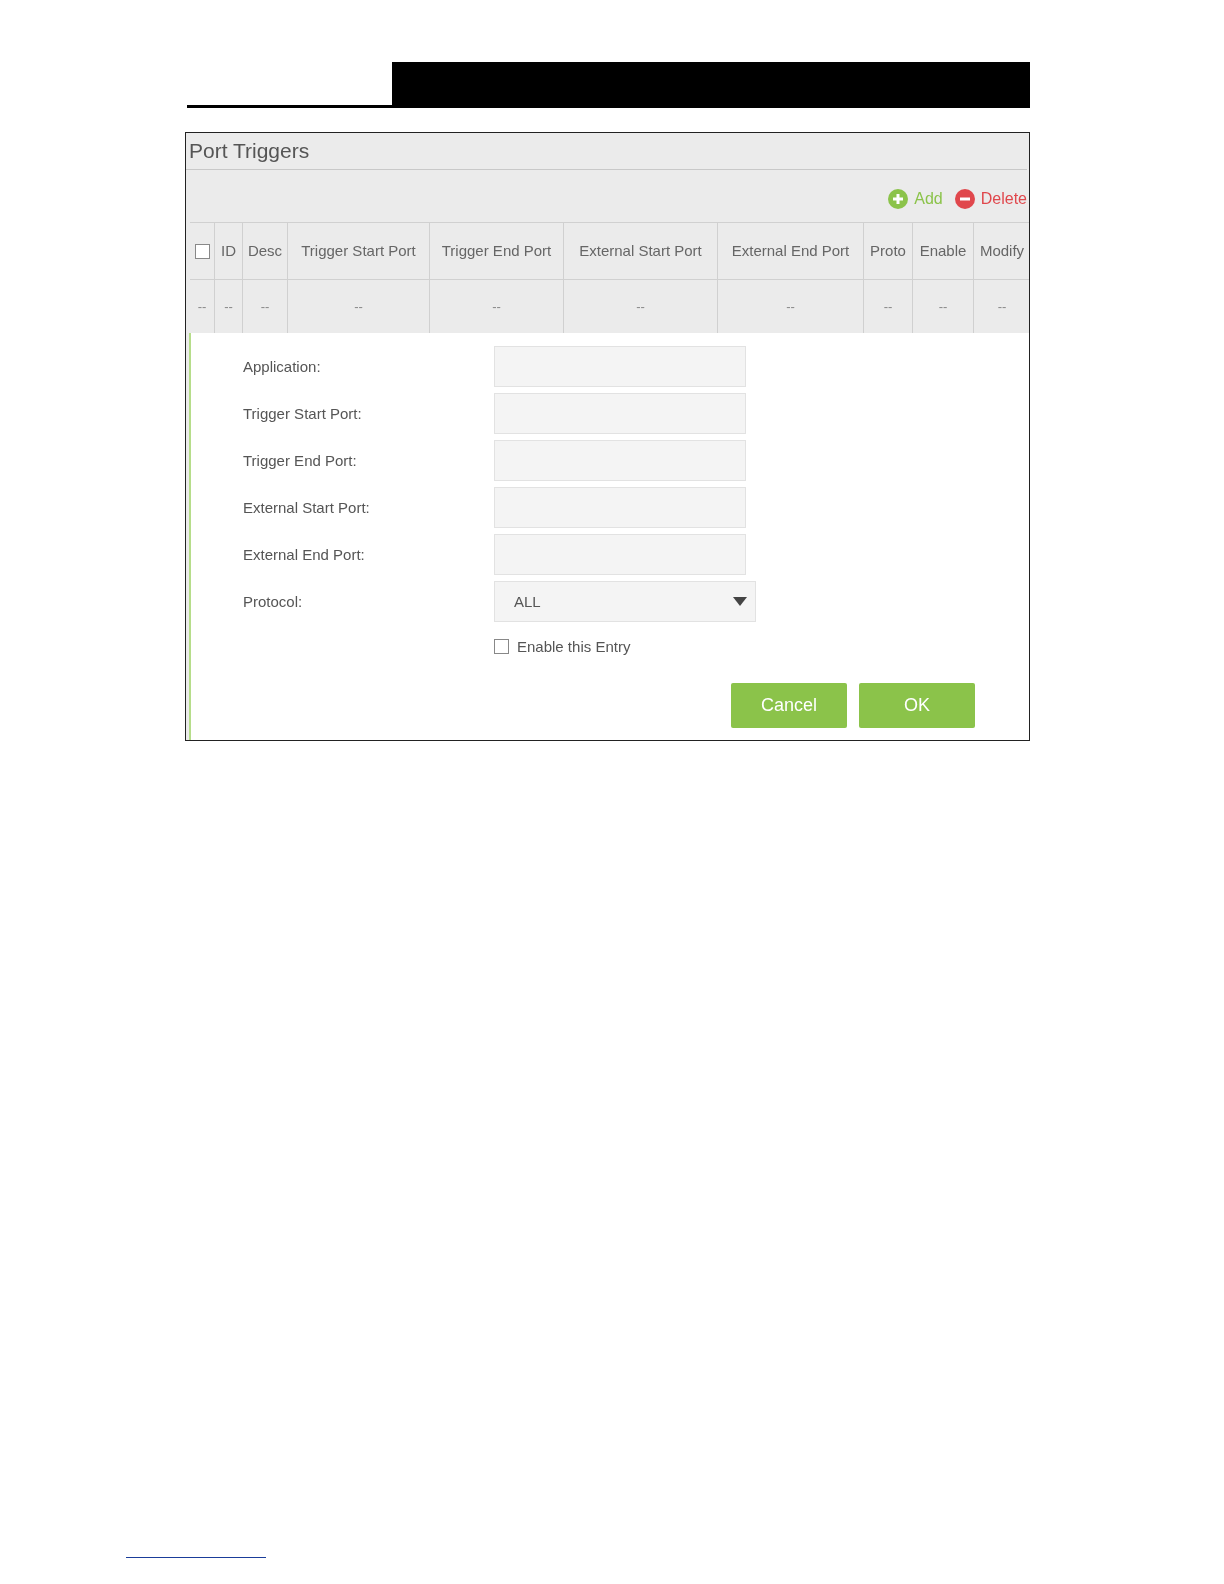  What do you see at coordinates (917, 705) in the screenshot?
I see `dialog-button: OK` at bounding box center [917, 705].